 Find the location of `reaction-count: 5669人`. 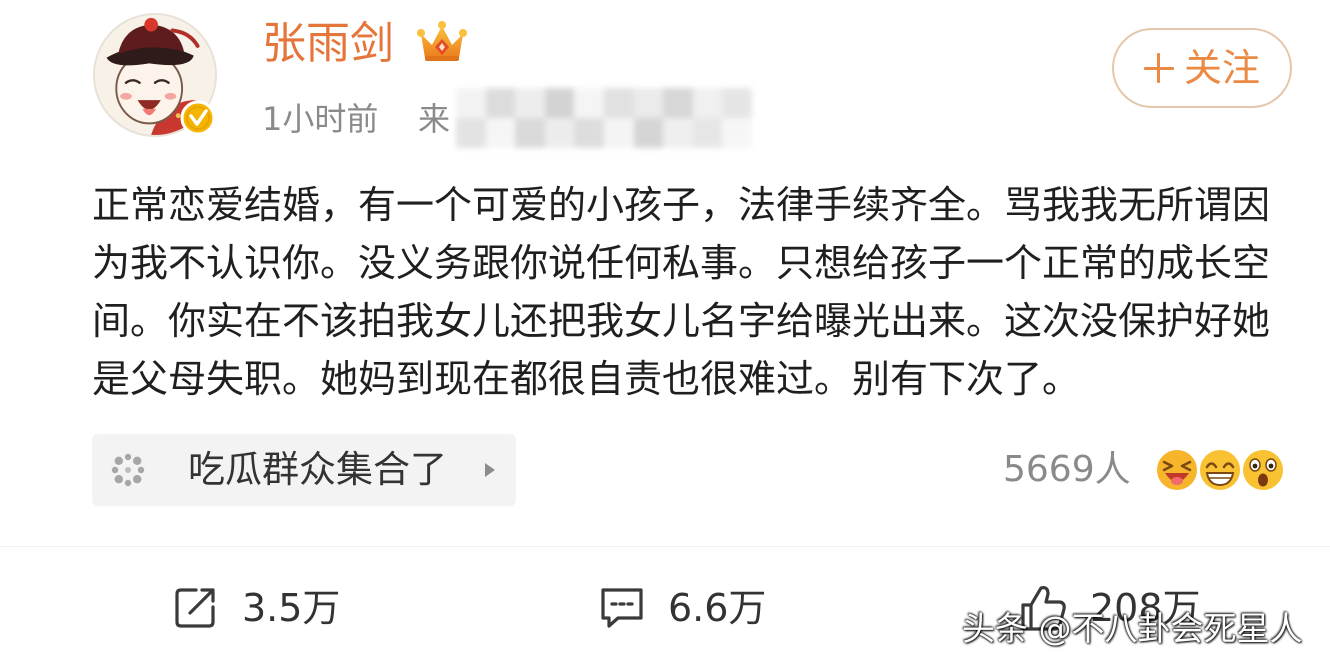

reaction-count: 5669人 is located at coordinates (1067, 470).